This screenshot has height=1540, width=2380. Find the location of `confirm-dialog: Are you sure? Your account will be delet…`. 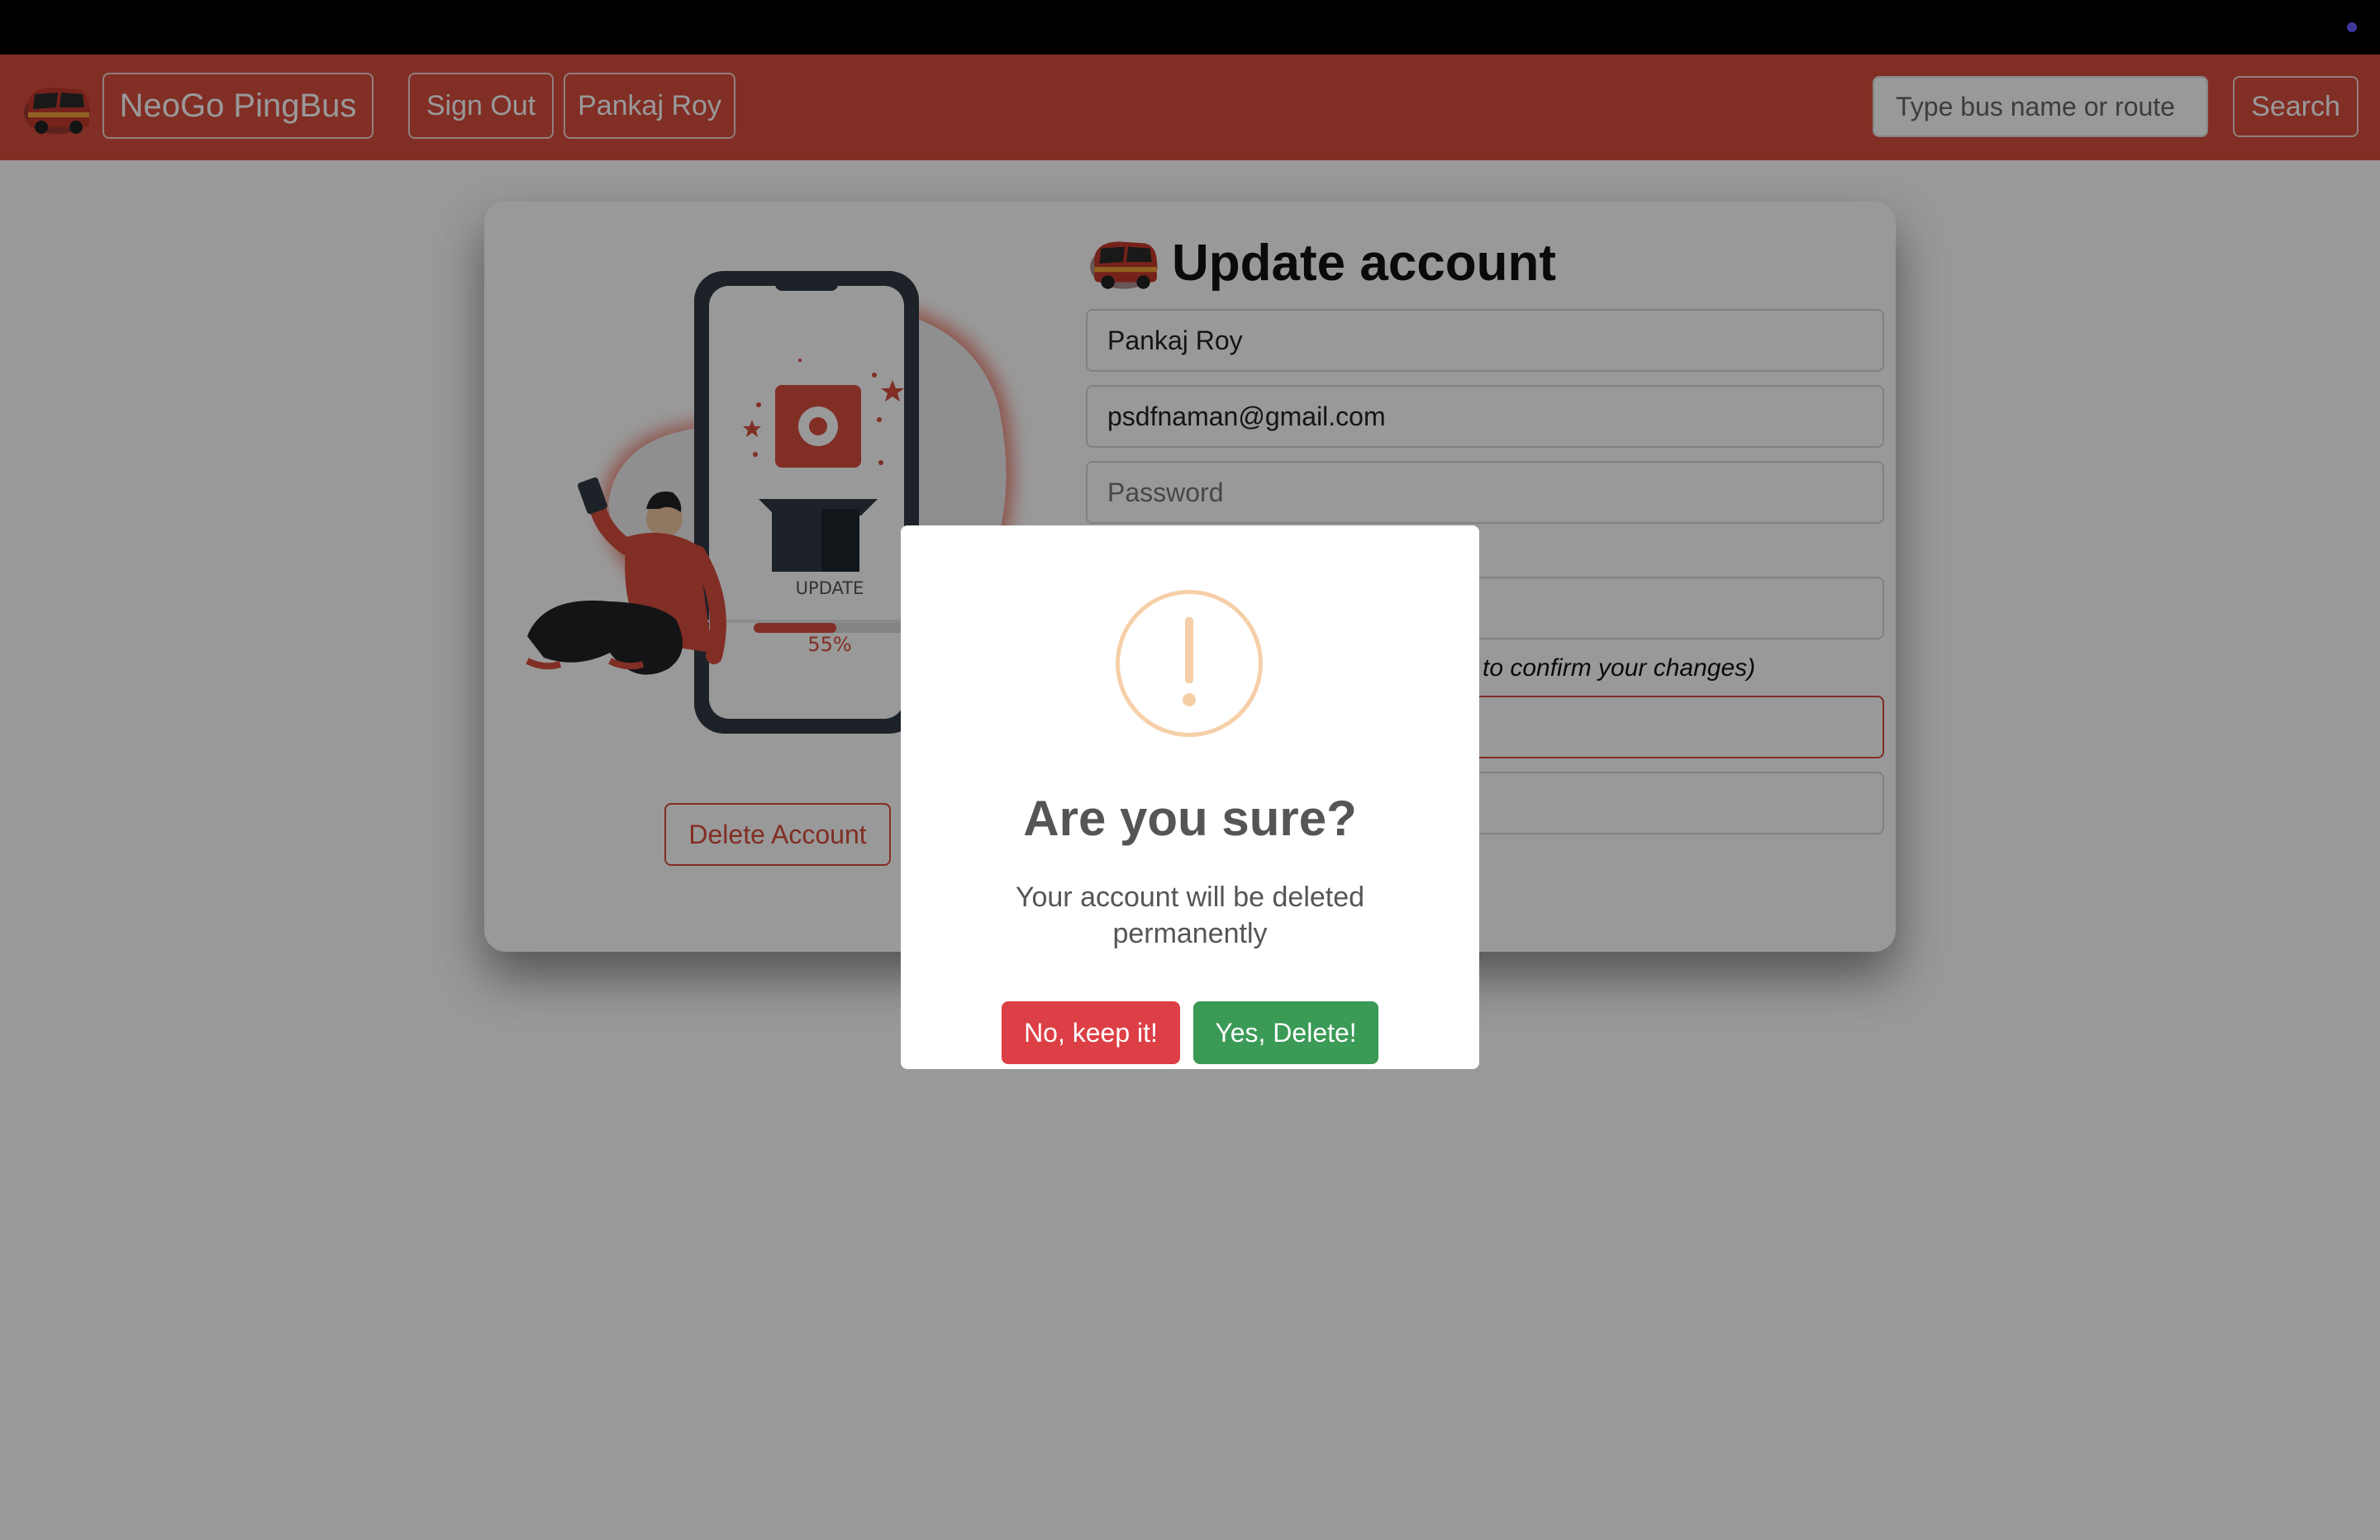

confirm-dialog: Are you sure? Your account will be delet… is located at coordinates (1190, 797).